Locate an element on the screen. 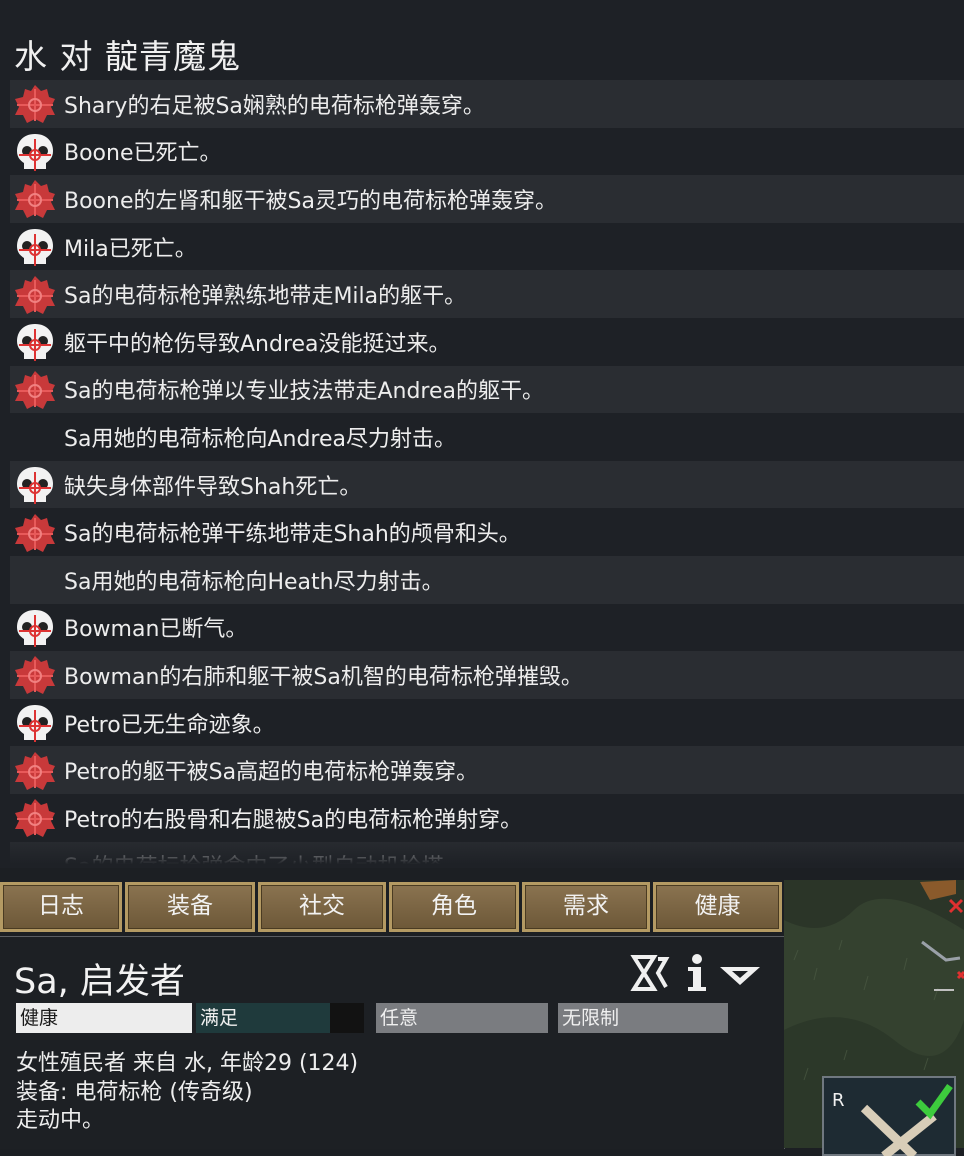 The height and width of the screenshot is (1156, 964). tab-needs: 需求 is located at coordinates (586, 907).